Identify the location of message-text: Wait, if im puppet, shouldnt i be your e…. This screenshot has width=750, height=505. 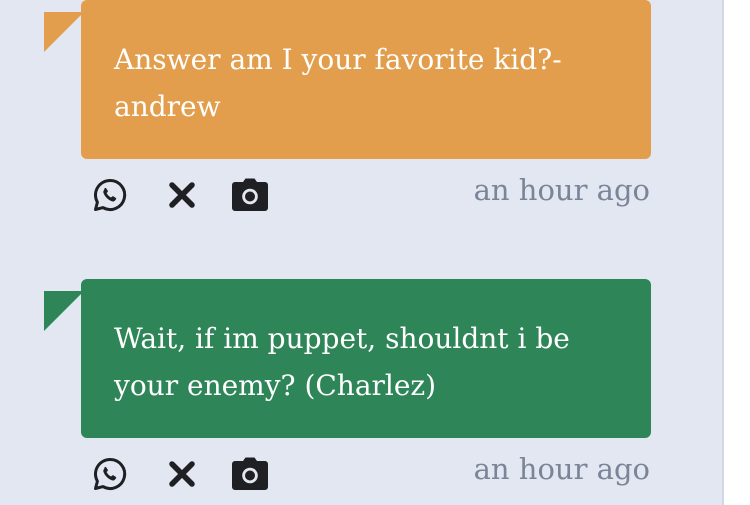
(342, 362).